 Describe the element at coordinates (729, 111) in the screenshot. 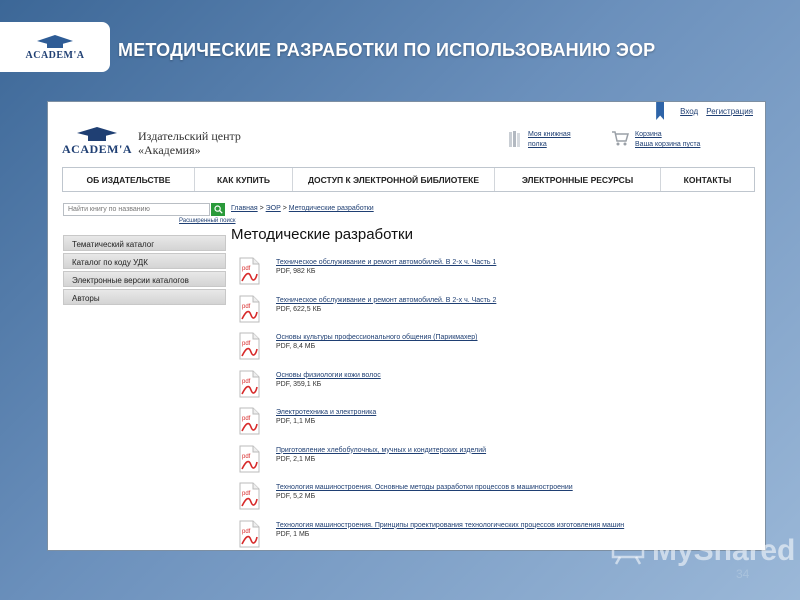

I see `register-link: Регистрация` at that location.